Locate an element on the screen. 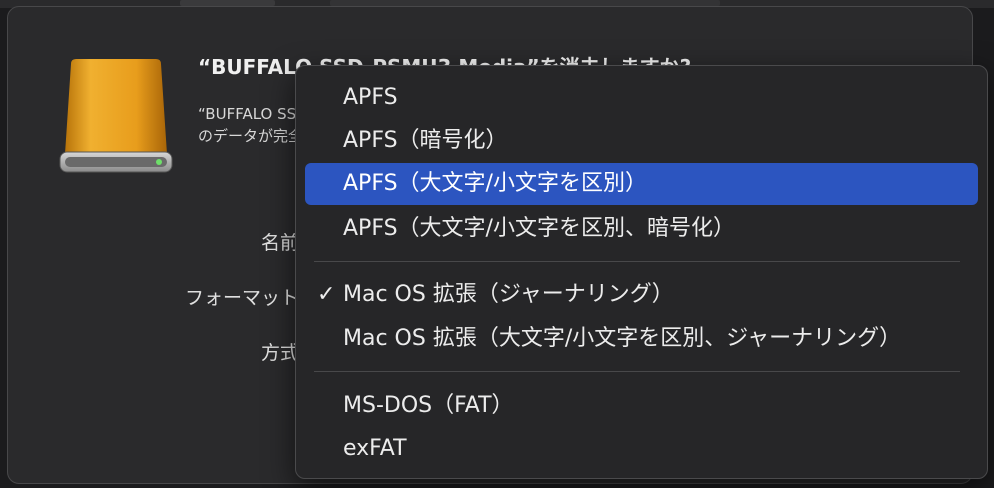  menu-item-label: exFAT is located at coordinates (375, 448).